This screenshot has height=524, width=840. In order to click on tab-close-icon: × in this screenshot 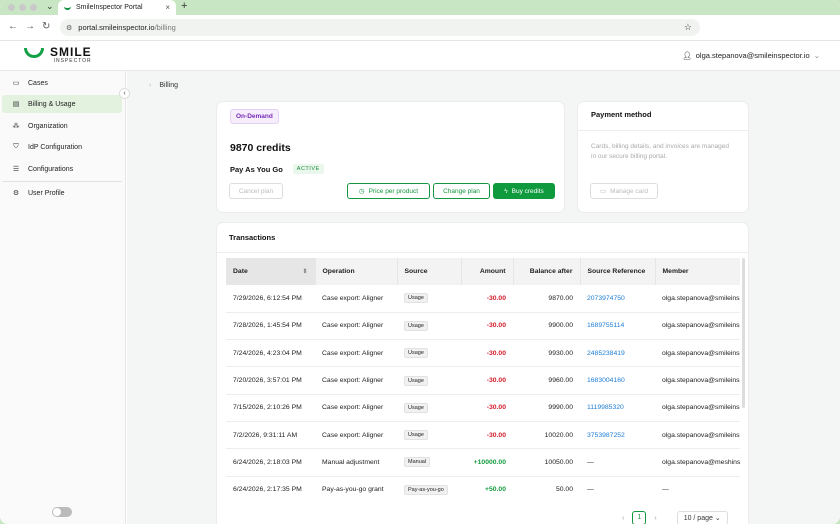, I will do `click(167, 7)`.